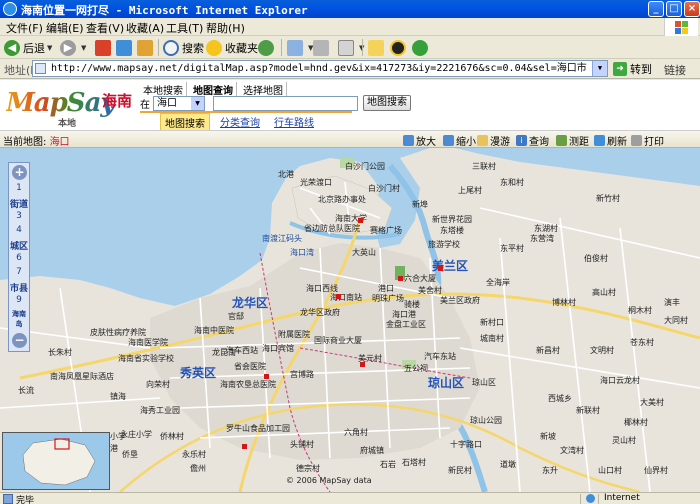 The image size is (700, 504). I want to click on place-label: 南渡江码头, so click(282, 238).